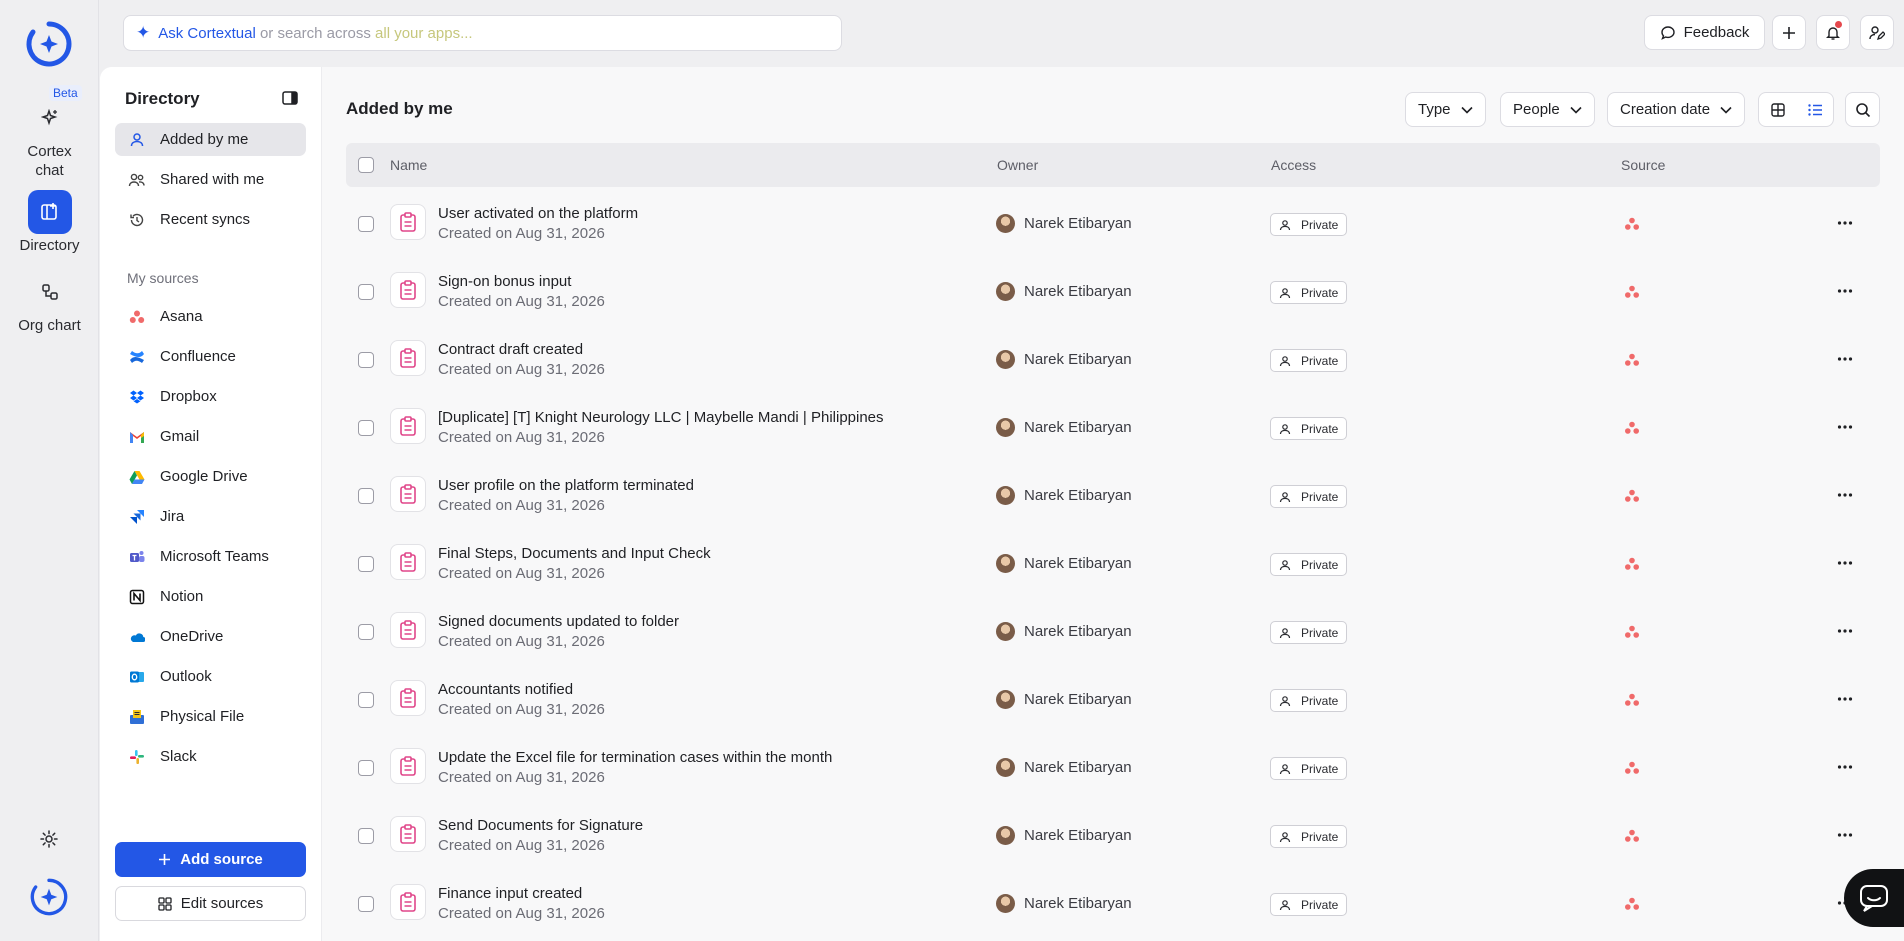 The image size is (1904, 941). I want to click on notifications-button, so click(1833, 32).